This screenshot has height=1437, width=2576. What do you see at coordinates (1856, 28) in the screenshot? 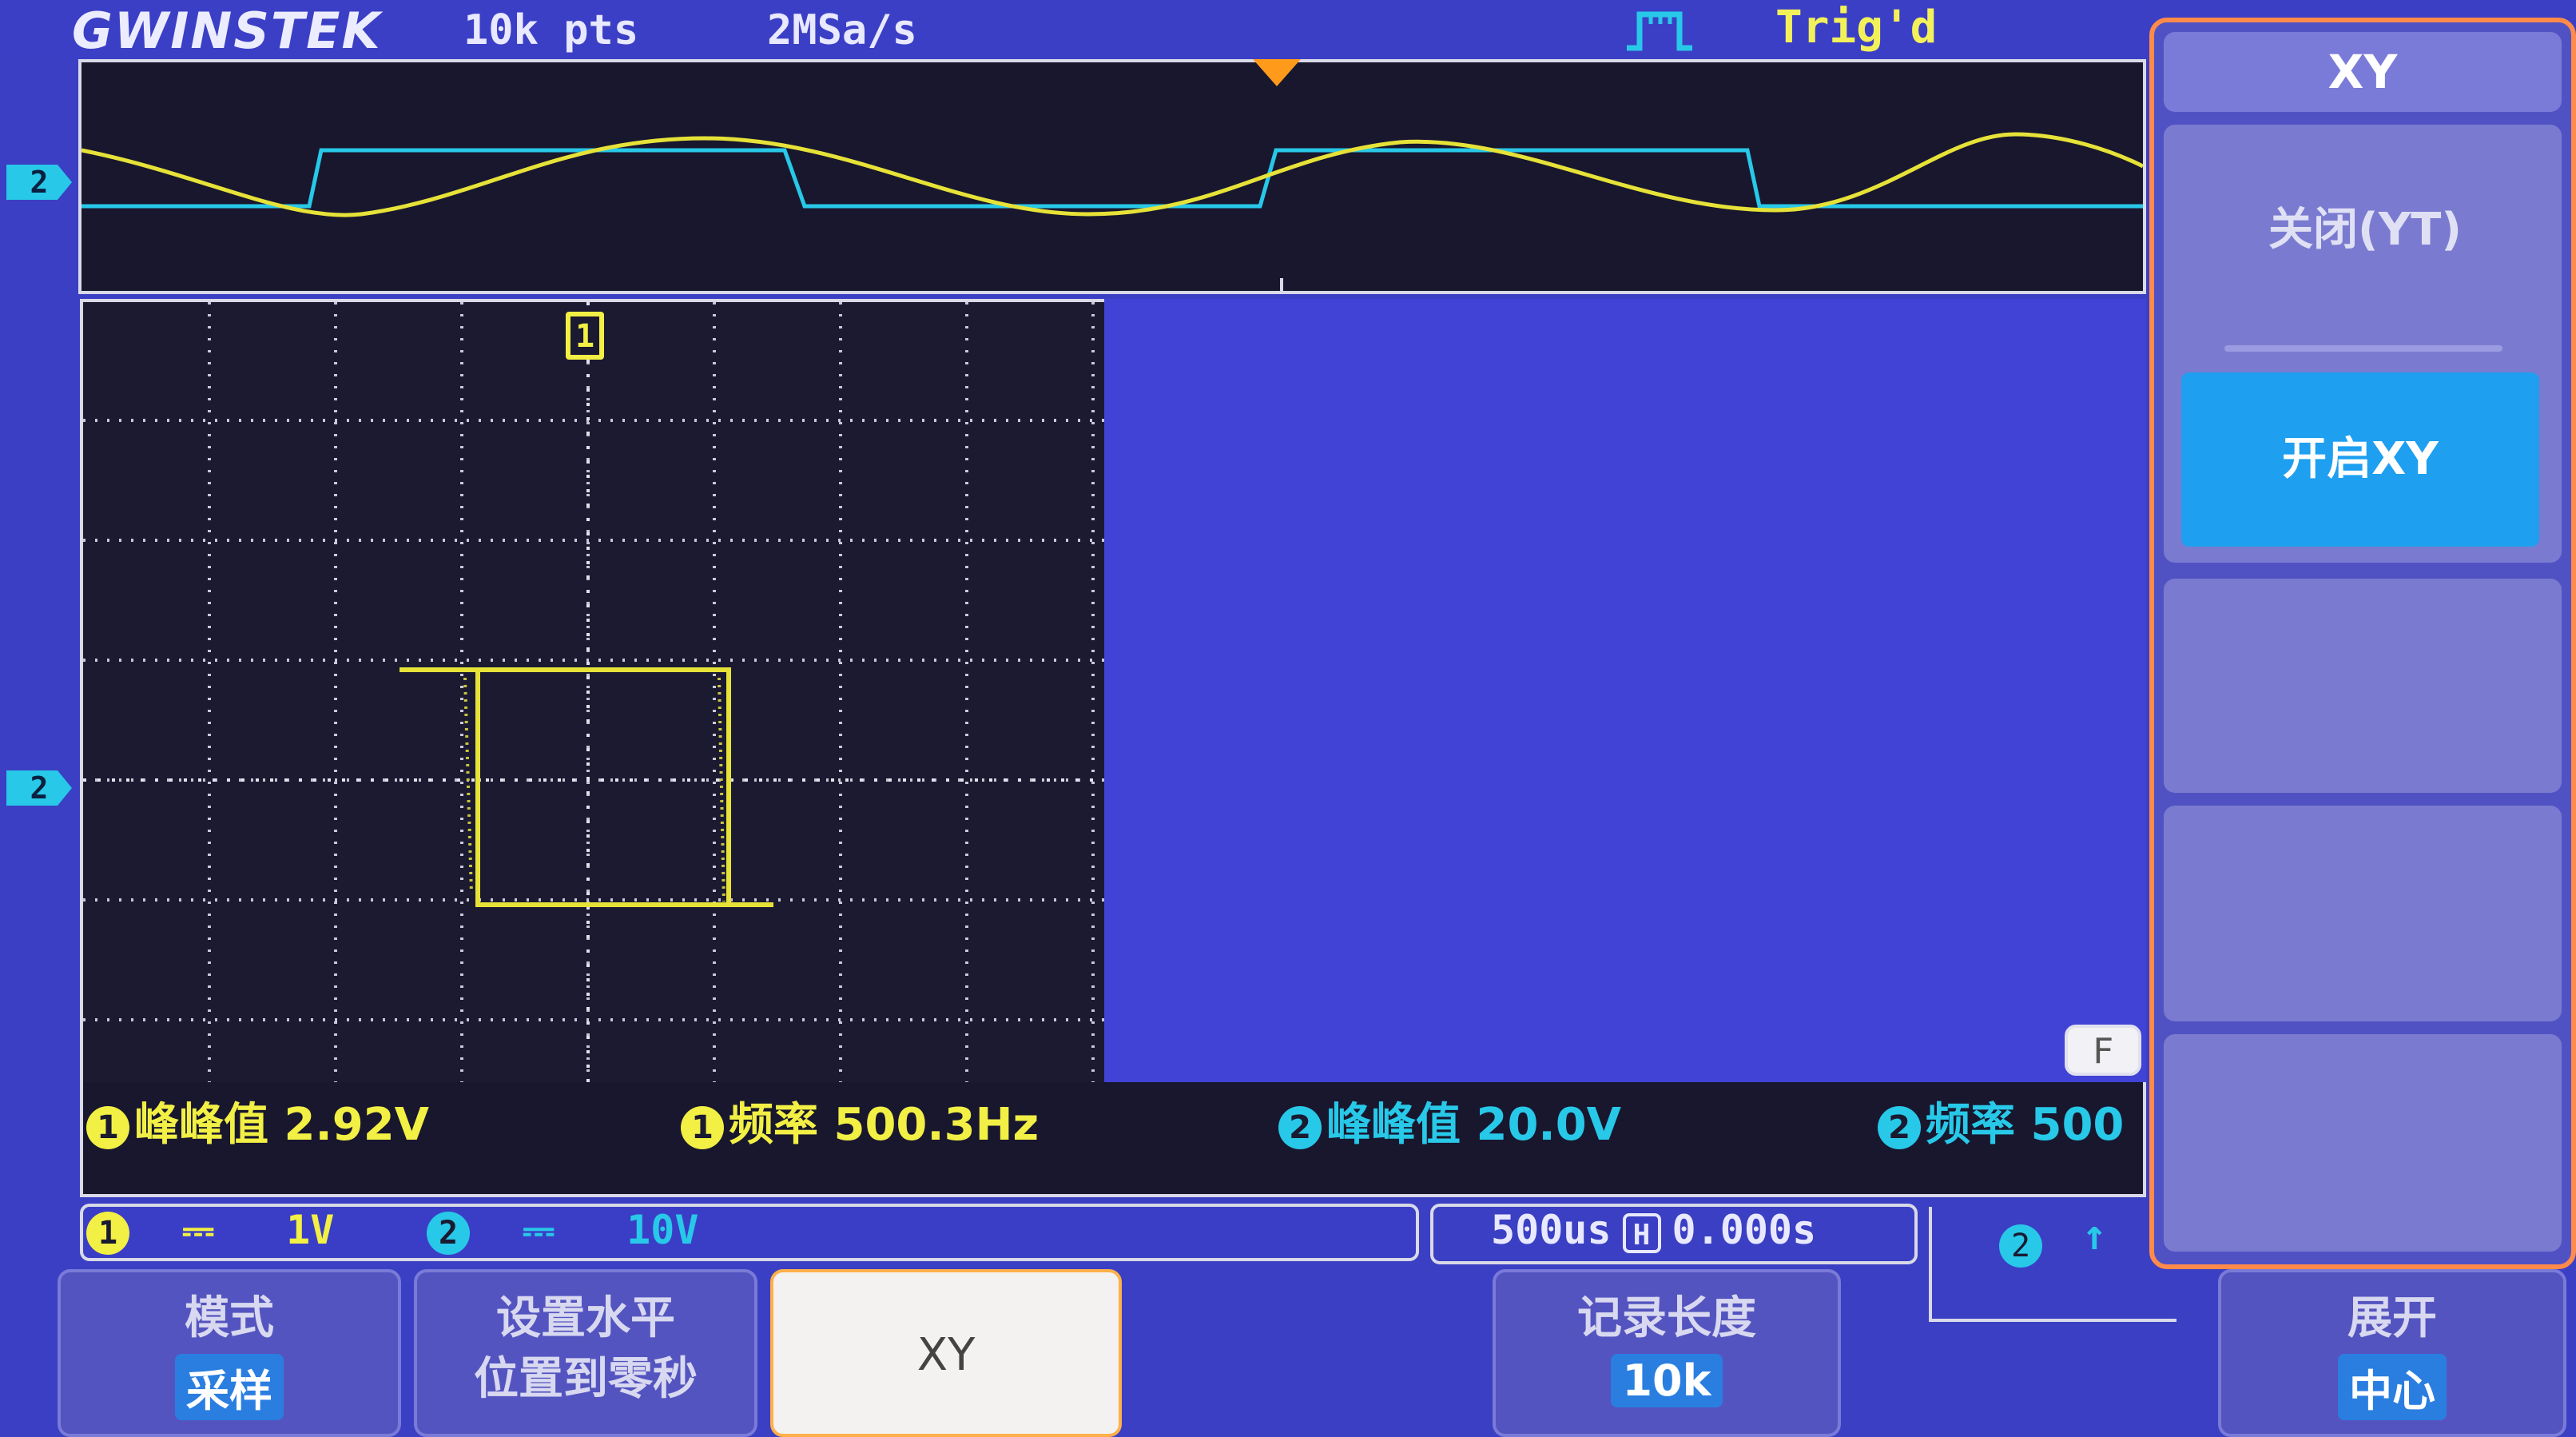
I see `trigger-status: Trig'd` at bounding box center [1856, 28].